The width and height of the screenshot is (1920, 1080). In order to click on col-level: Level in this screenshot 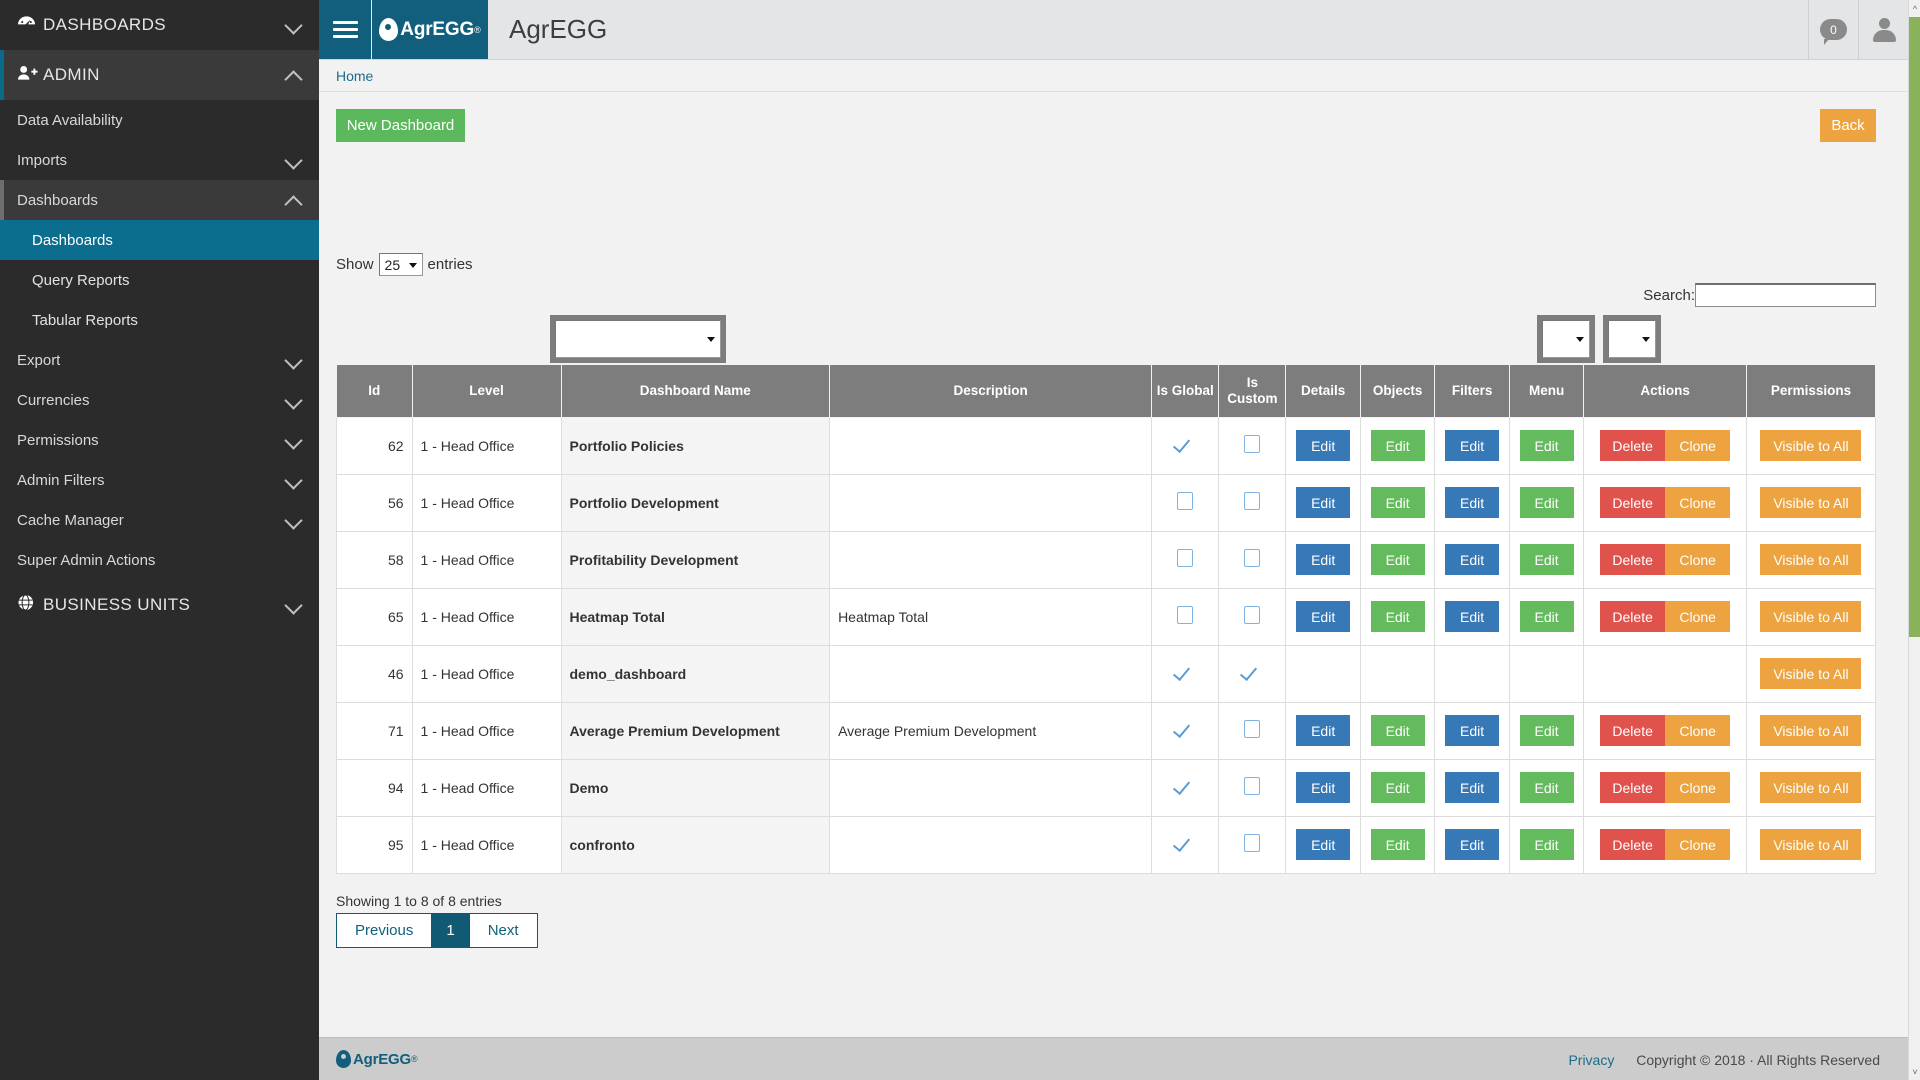, I will do `click(486, 391)`.